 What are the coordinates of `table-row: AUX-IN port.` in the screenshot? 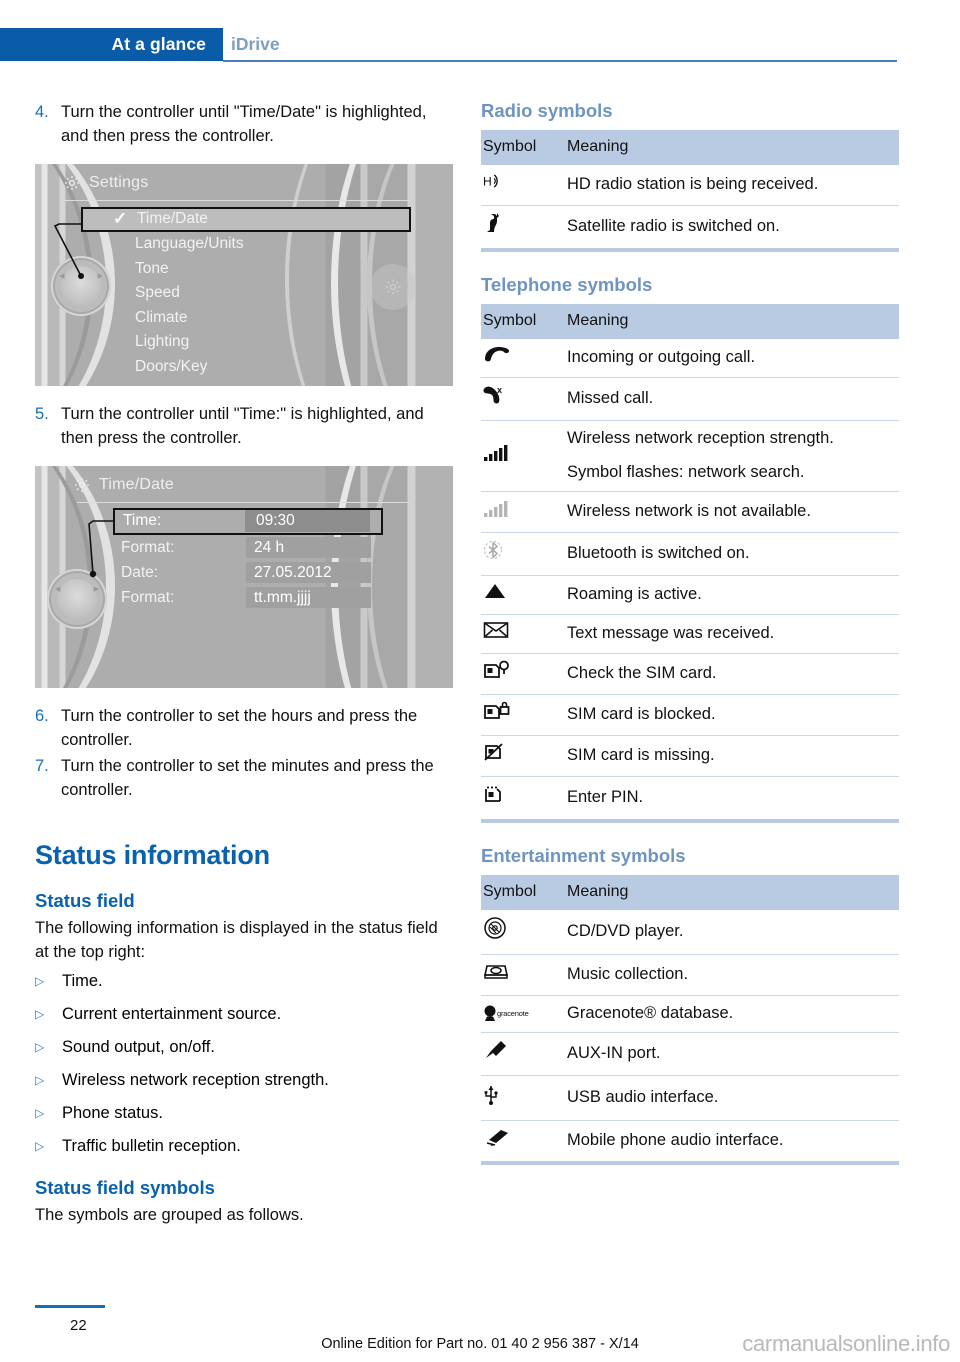 It's located at (690, 1054).